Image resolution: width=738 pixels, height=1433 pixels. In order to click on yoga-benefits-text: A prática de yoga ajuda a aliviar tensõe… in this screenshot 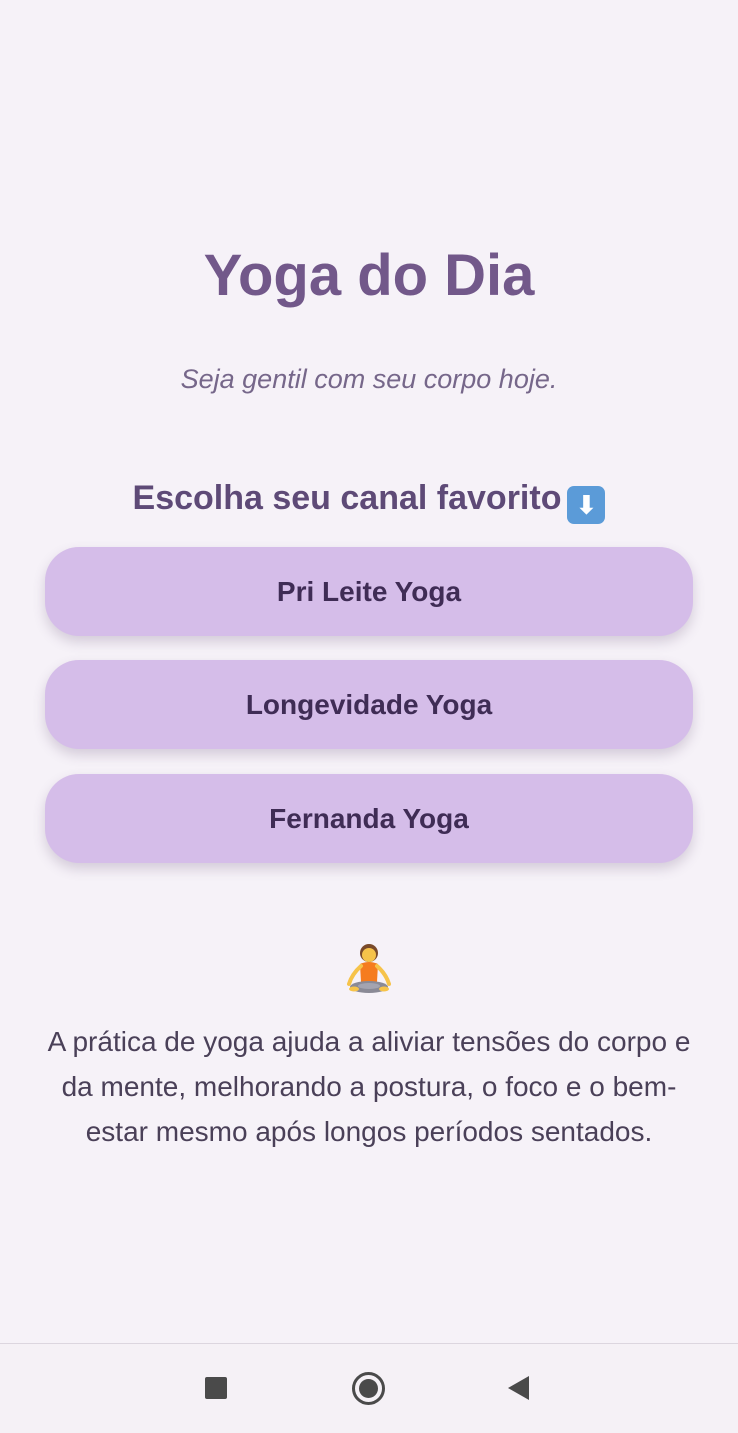, I will do `click(369, 1086)`.